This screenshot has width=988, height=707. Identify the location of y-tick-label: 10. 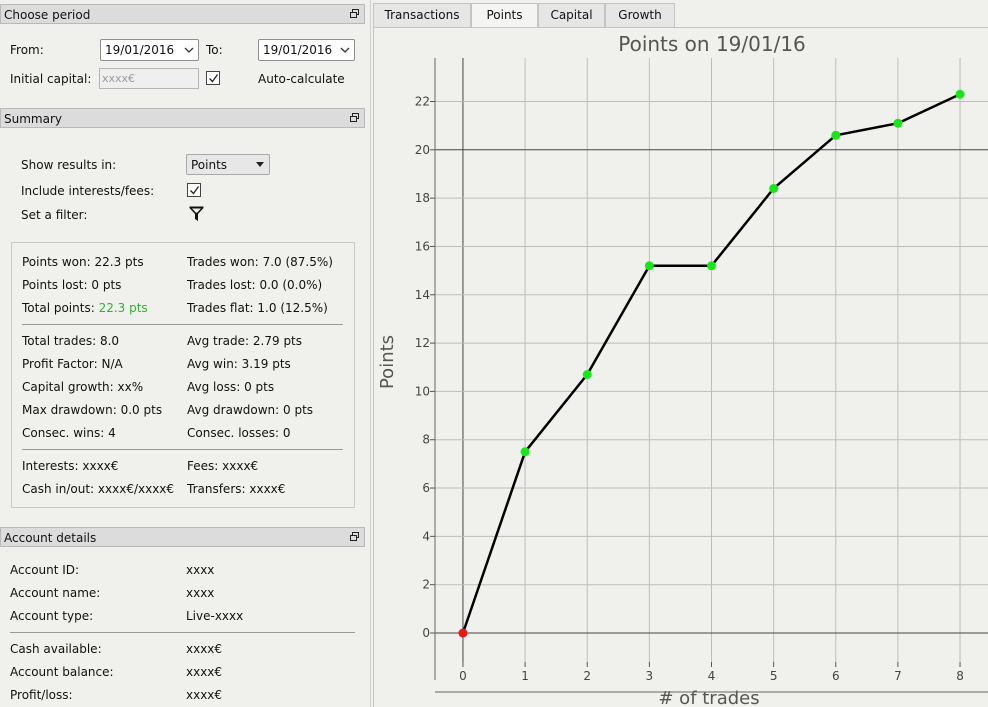
(422, 391).